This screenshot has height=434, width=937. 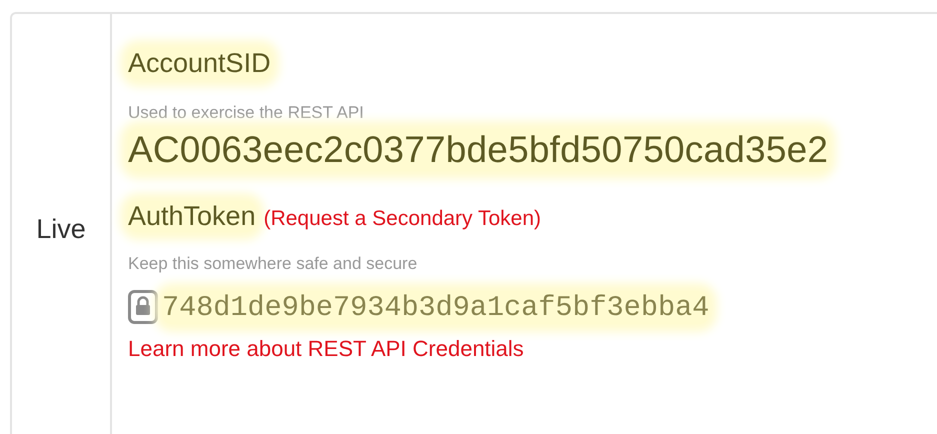 I want to click on auth-token-hint: Keep this somewhere safe and secure, so click(x=273, y=264).